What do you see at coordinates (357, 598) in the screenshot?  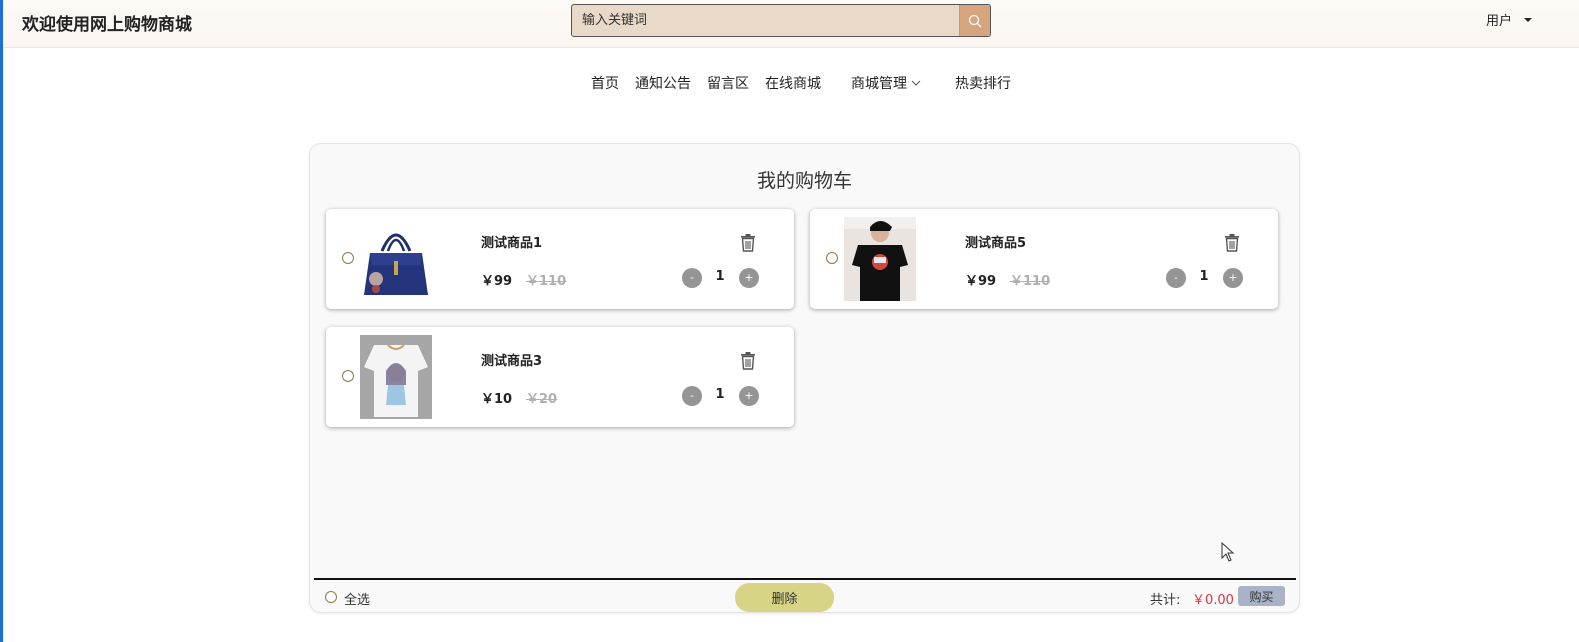 I see `select-all-label: 全选` at bounding box center [357, 598].